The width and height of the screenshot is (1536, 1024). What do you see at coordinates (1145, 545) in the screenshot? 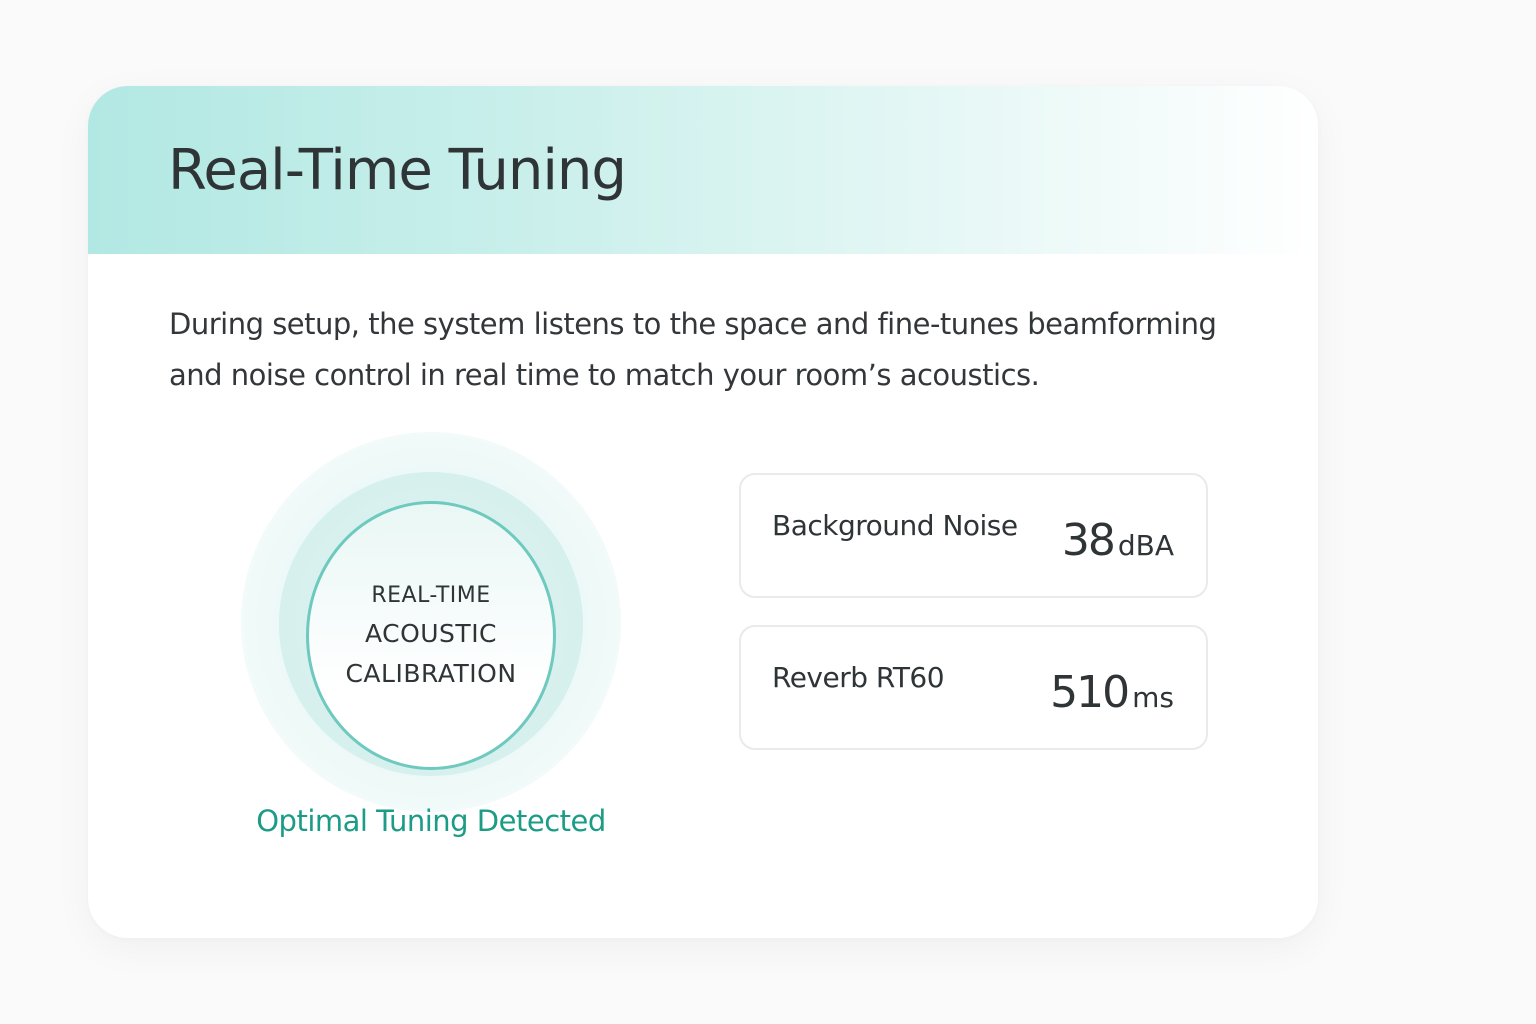
I see `metric-unit: dBA` at bounding box center [1145, 545].